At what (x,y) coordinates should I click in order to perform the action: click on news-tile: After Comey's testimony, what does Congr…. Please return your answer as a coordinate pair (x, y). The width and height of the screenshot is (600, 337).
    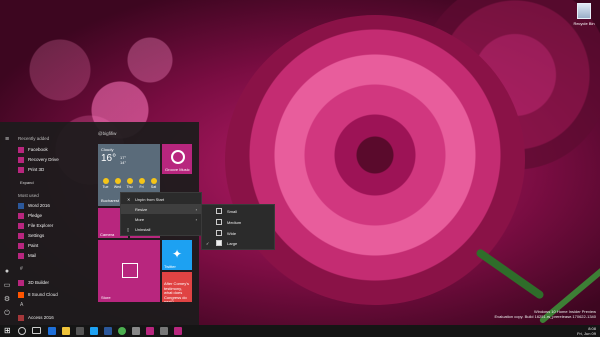
    Looking at the image, I should click on (177, 287).